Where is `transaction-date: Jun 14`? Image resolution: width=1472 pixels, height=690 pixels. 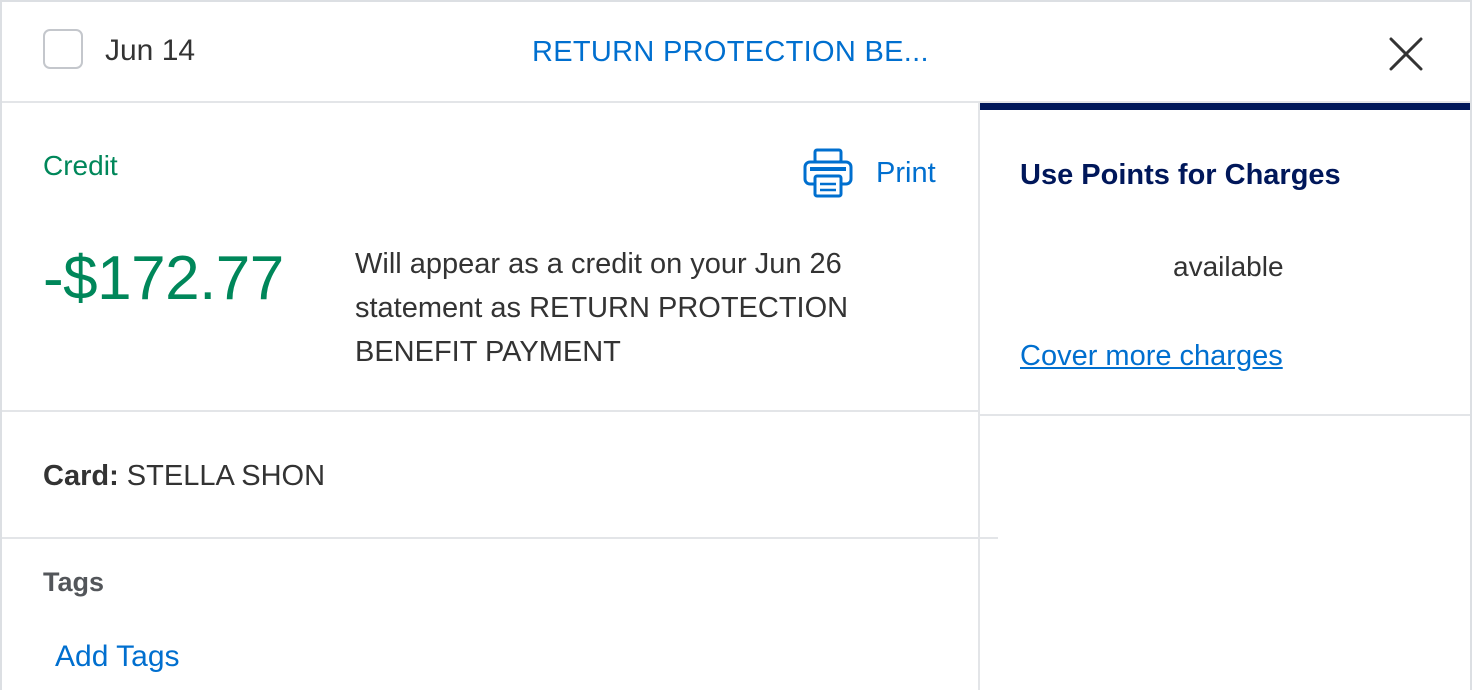
transaction-date: Jun 14 is located at coordinates (150, 50).